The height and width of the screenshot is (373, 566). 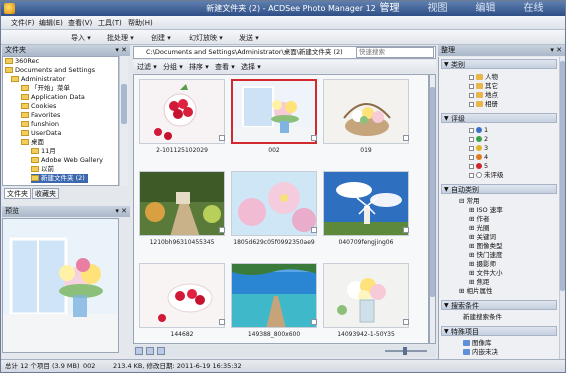 What do you see at coordinates (499, 189) in the screenshot?
I see `auto-categories-section-header: ▼ 自动类别` at bounding box center [499, 189].